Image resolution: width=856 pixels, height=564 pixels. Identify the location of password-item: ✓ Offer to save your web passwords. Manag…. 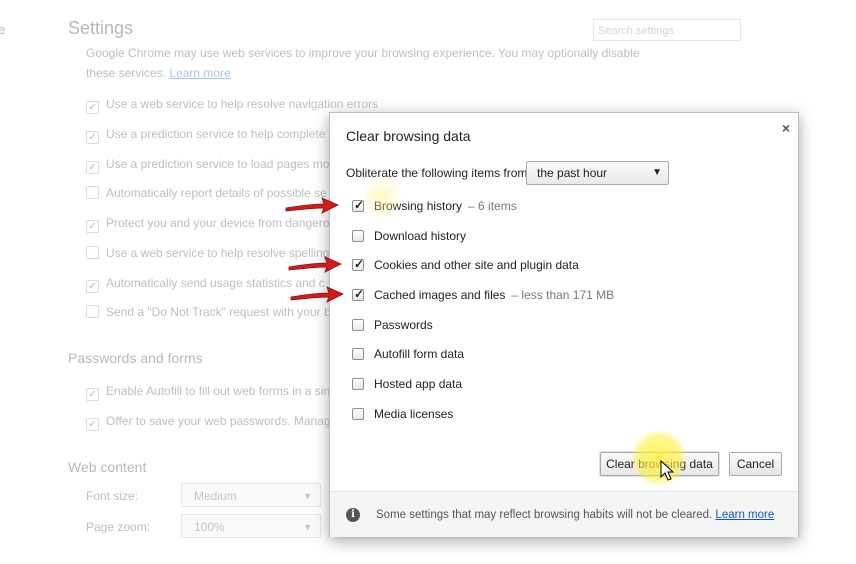
(216, 422).